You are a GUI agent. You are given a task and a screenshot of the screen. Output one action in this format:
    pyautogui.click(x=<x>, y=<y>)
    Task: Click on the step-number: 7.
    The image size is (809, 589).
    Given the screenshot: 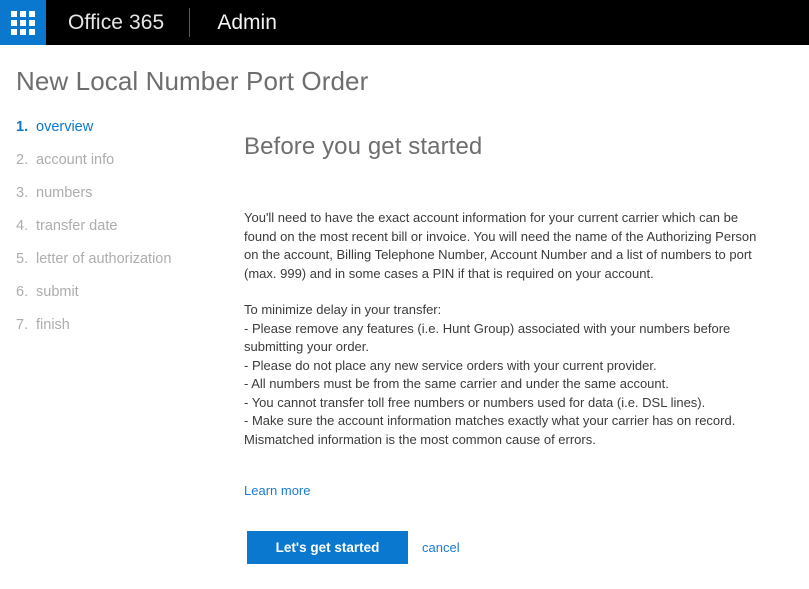 What is the action you would take?
    pyautogui.click(x=22, y=325)
    